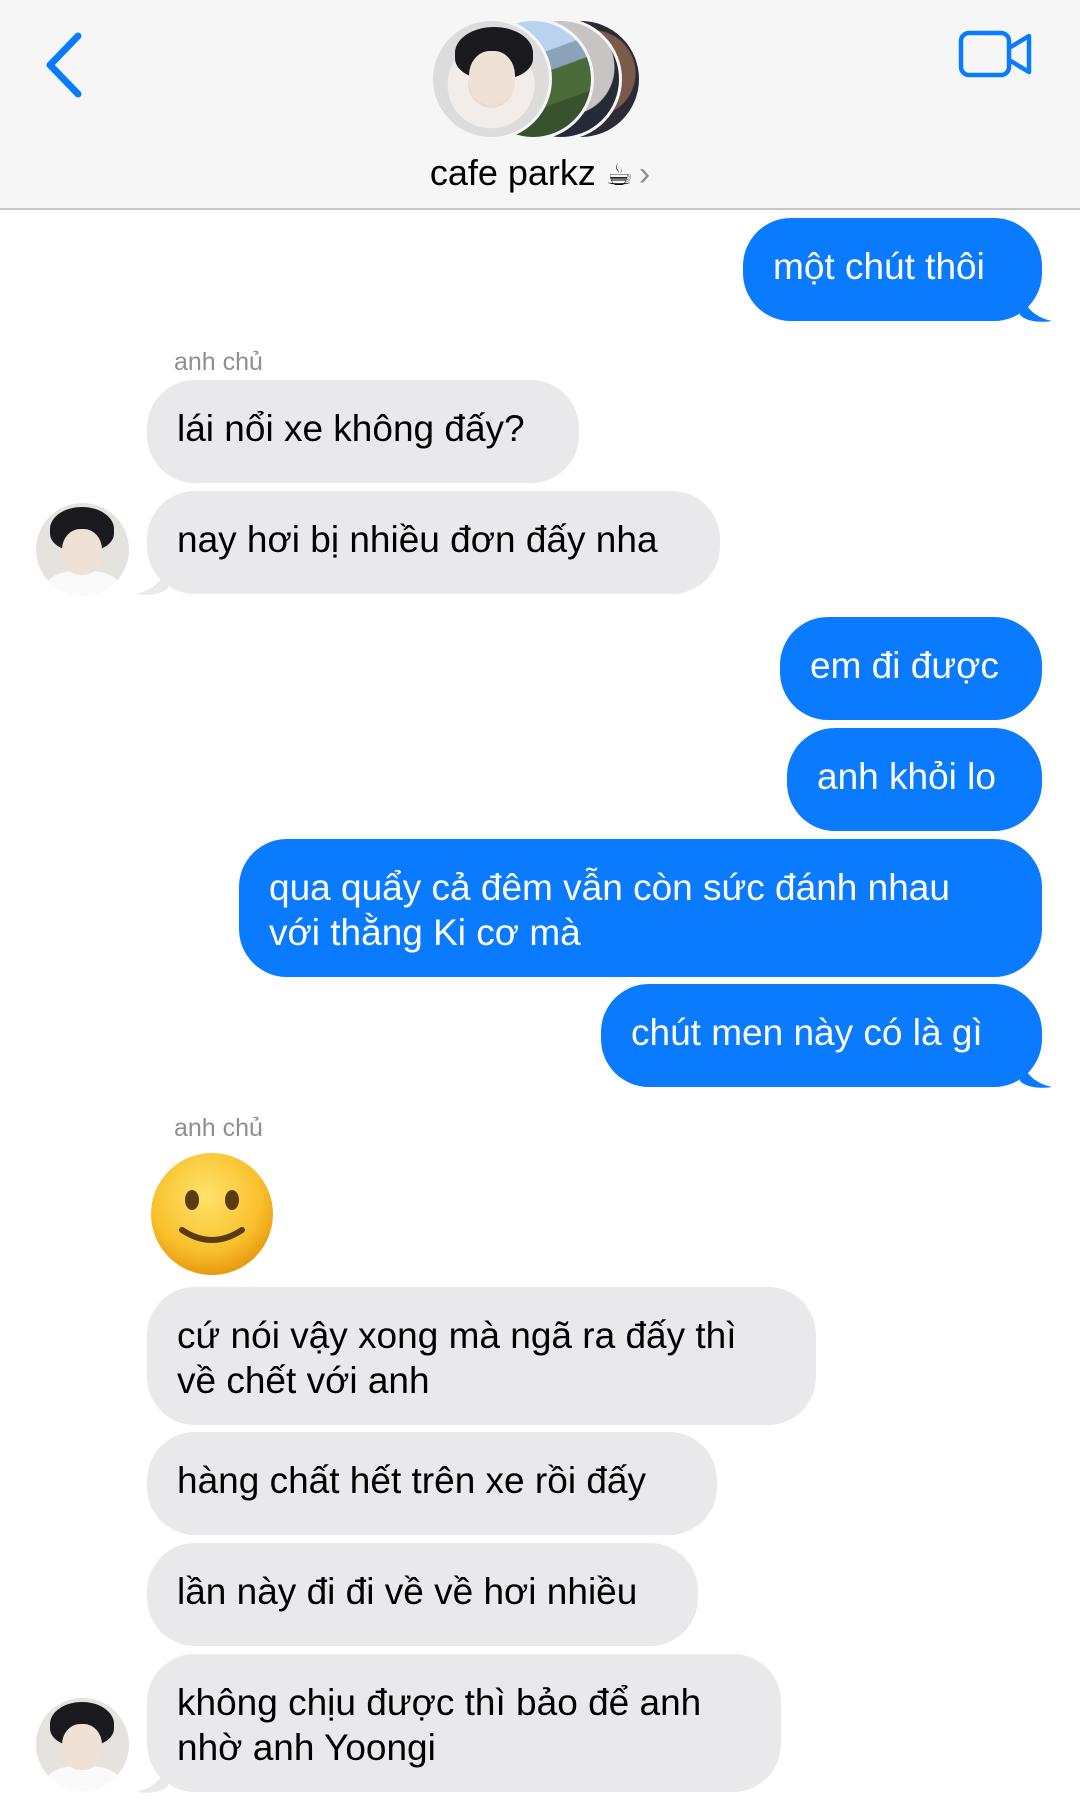 Image resolution: width=1080 pixels, height=1801 pixels. I want to click on message-text-line: nhờ anh Yoongi, so click(306, 1747).